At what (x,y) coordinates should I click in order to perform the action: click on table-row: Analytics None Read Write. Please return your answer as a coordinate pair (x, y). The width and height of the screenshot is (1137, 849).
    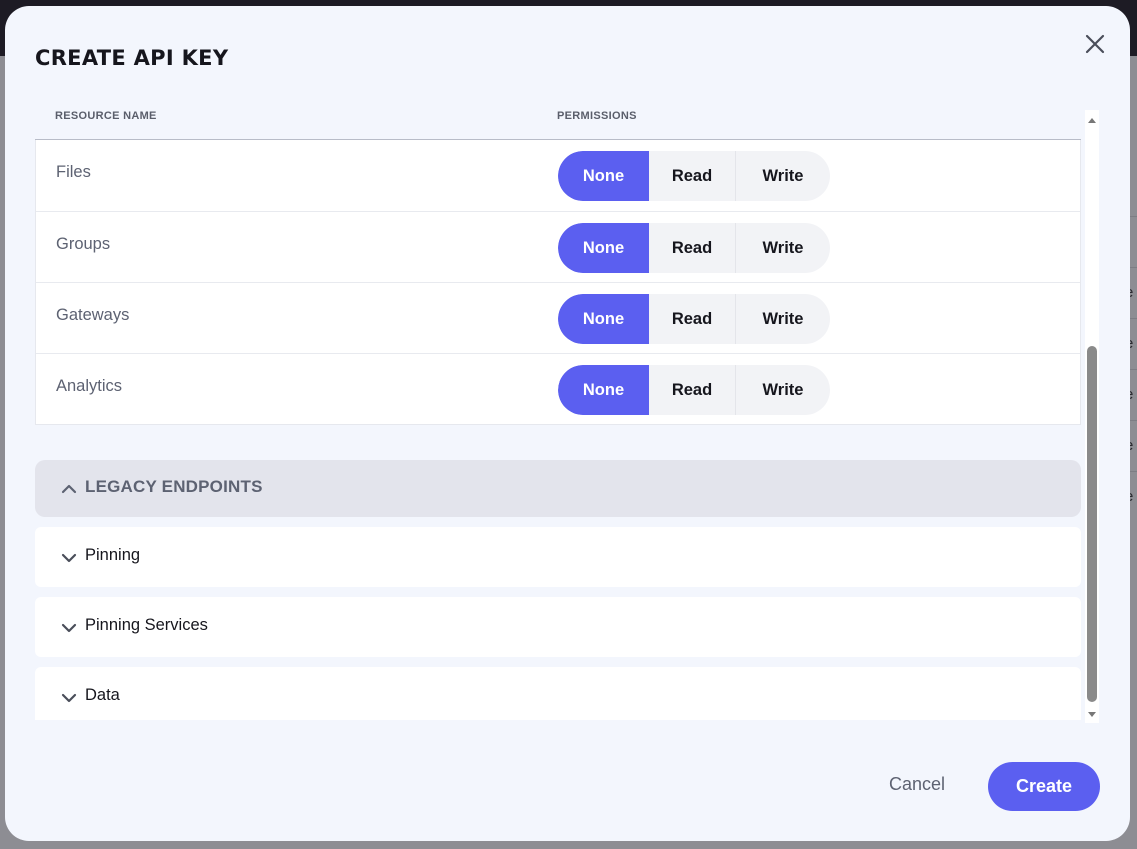
    Looking at the image, I should click on (558, 388).